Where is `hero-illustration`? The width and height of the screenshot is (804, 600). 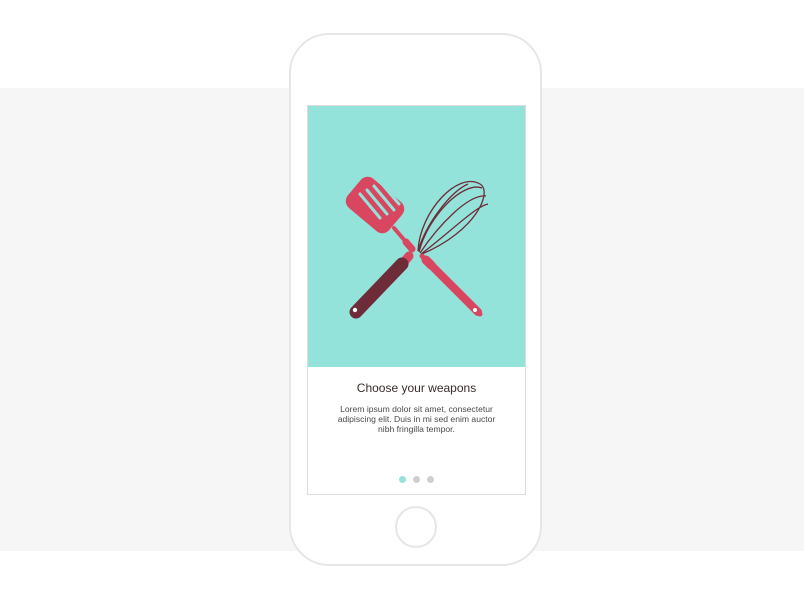 hero-illustration is located at coordinates (416, 236).